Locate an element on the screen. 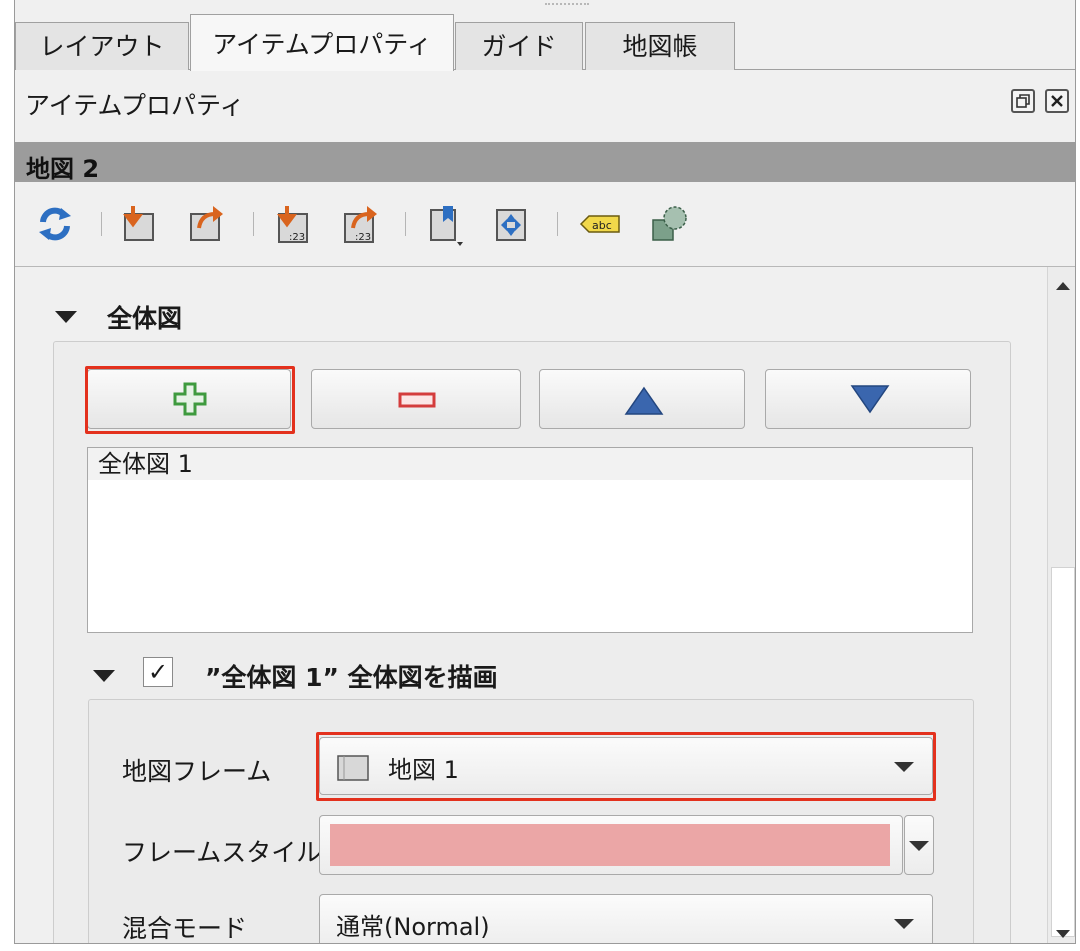 This screenshot has width=1080, height=951. add-overview-button is located at coordinates (189, 399).